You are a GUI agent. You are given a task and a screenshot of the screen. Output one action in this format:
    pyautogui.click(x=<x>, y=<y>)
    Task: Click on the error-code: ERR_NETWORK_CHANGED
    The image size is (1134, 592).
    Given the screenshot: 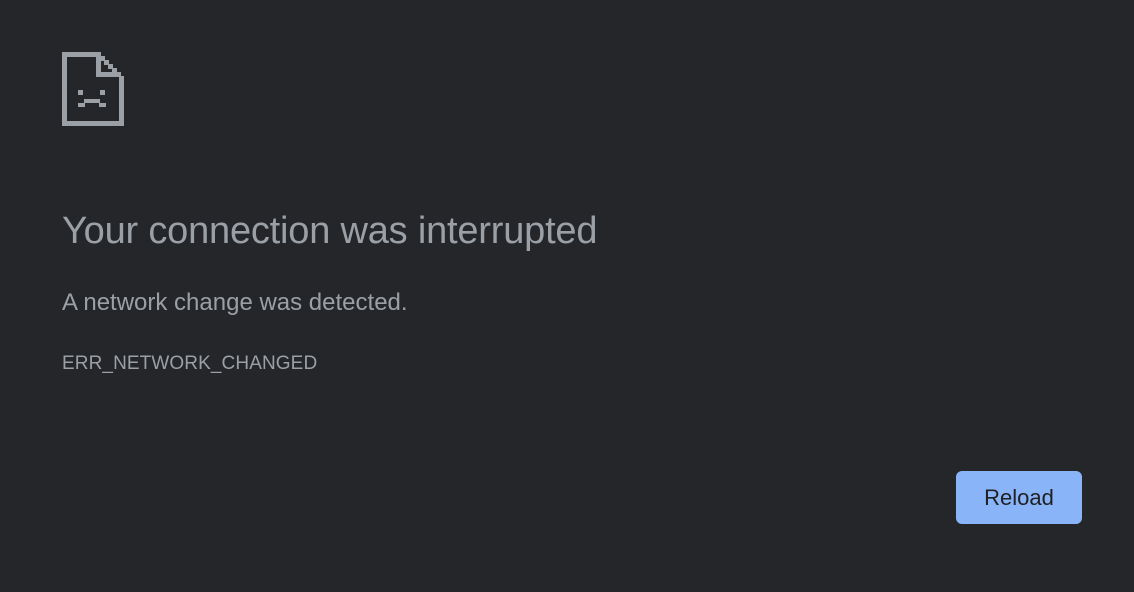 What is the action you would take?
    pyautogui.click(x=190, y=363)
    